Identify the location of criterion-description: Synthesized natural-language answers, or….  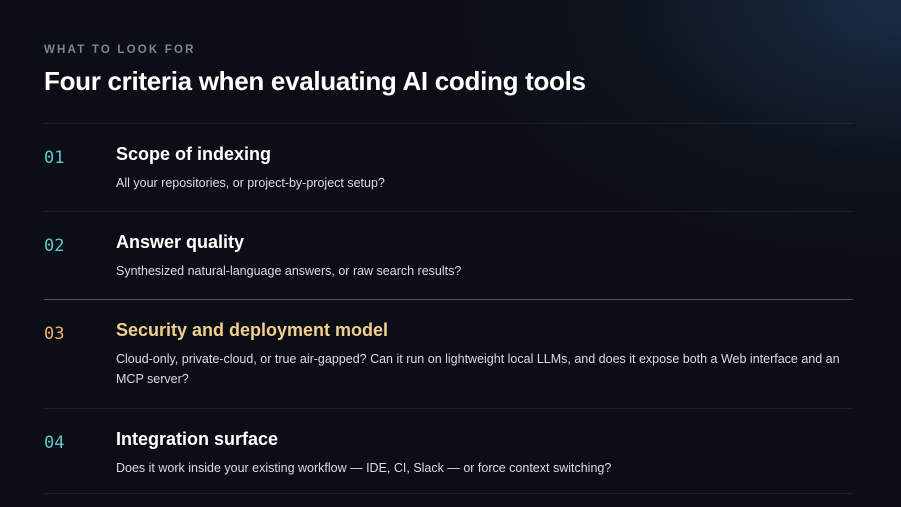
(289, 271).